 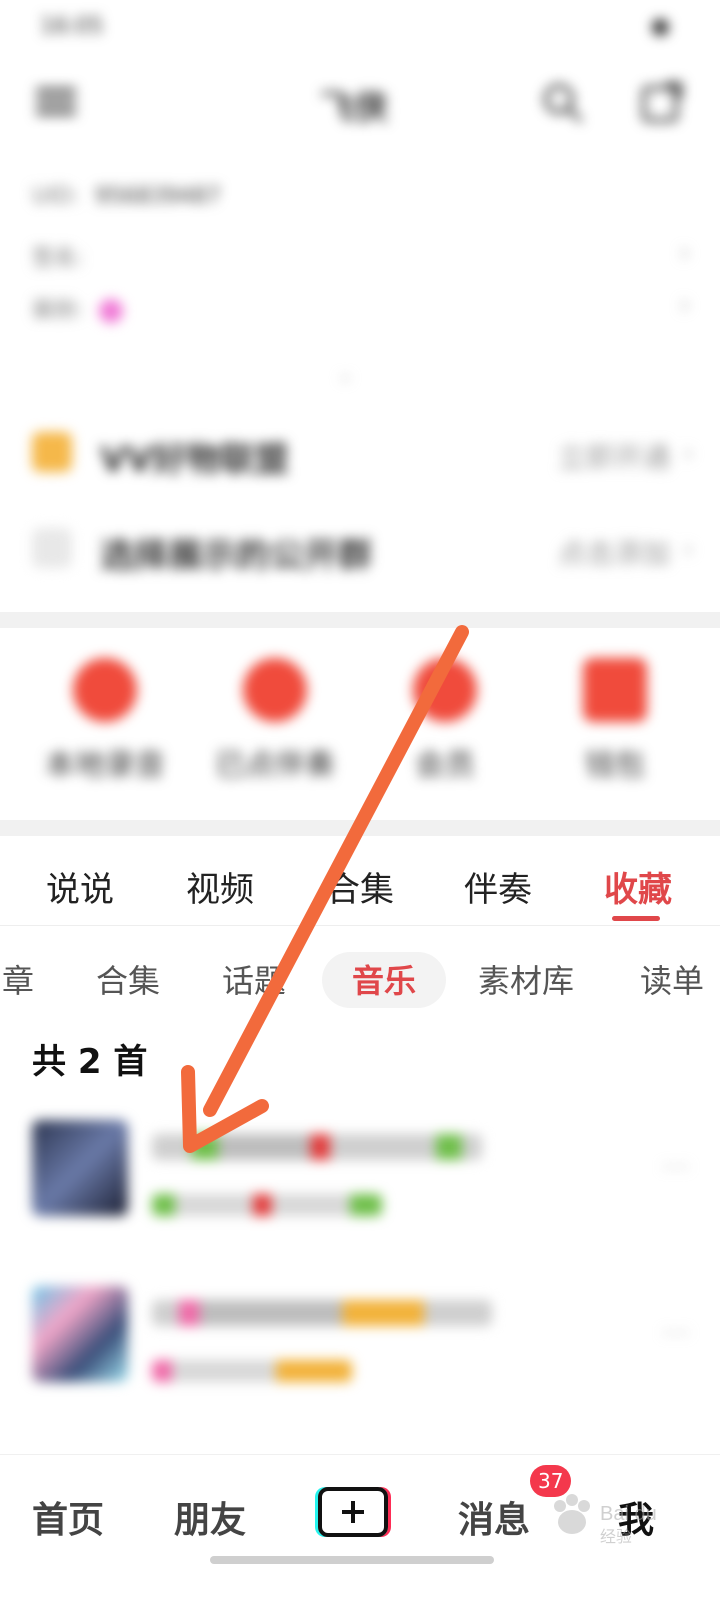 I want to click on create-button, so click(x=353, y=1512).